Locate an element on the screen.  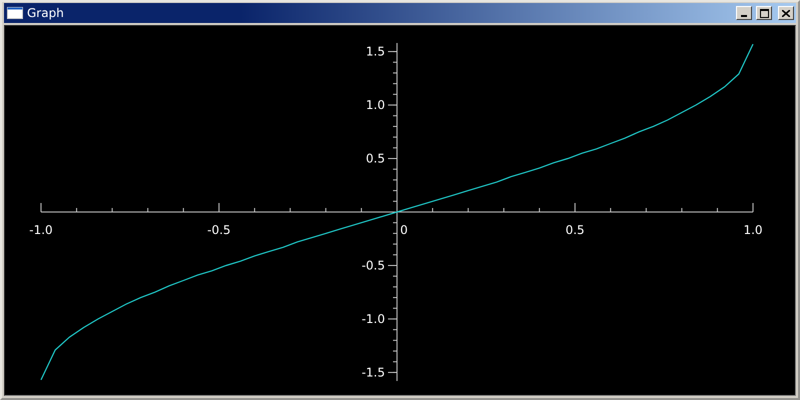
window-title: Graph is located at coordinates (46, 13).